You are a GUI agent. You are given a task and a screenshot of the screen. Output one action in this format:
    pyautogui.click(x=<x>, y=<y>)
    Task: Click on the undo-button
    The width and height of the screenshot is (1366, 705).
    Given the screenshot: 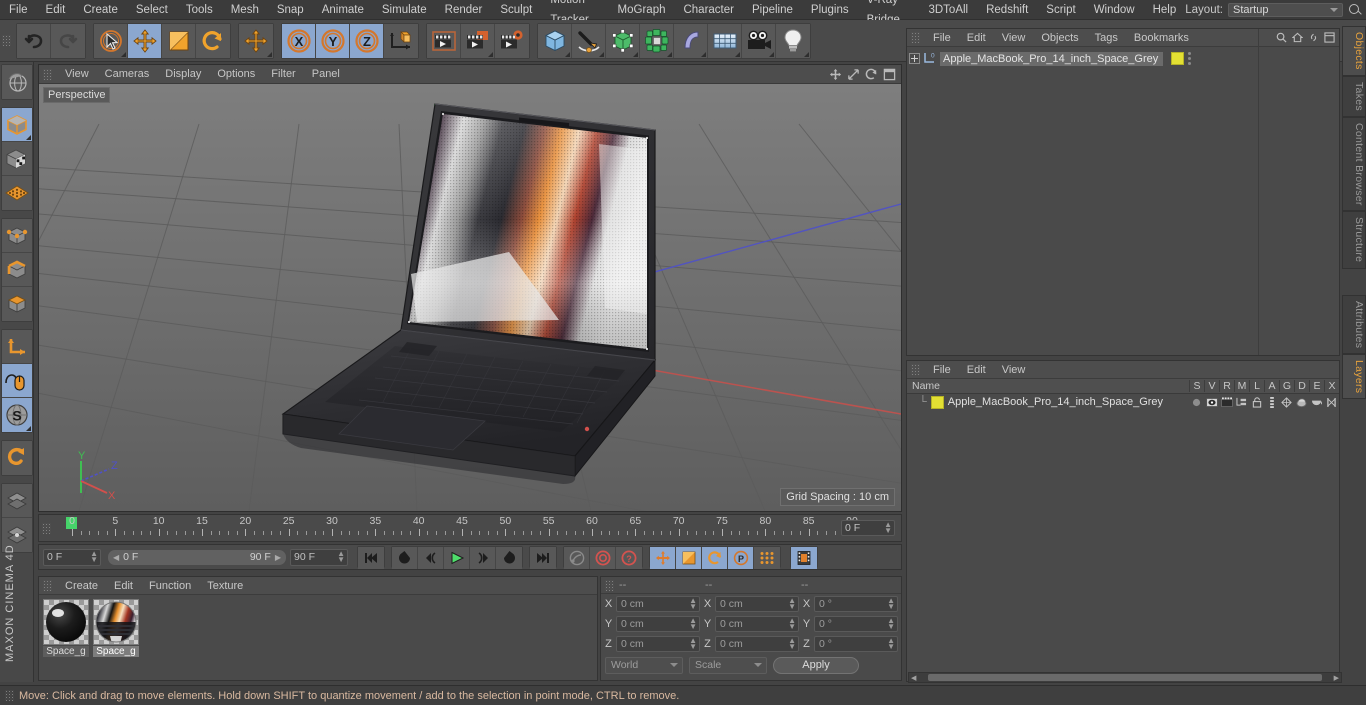 What is the action you would take?
    pyautogui.click(x=34, y=40)
    